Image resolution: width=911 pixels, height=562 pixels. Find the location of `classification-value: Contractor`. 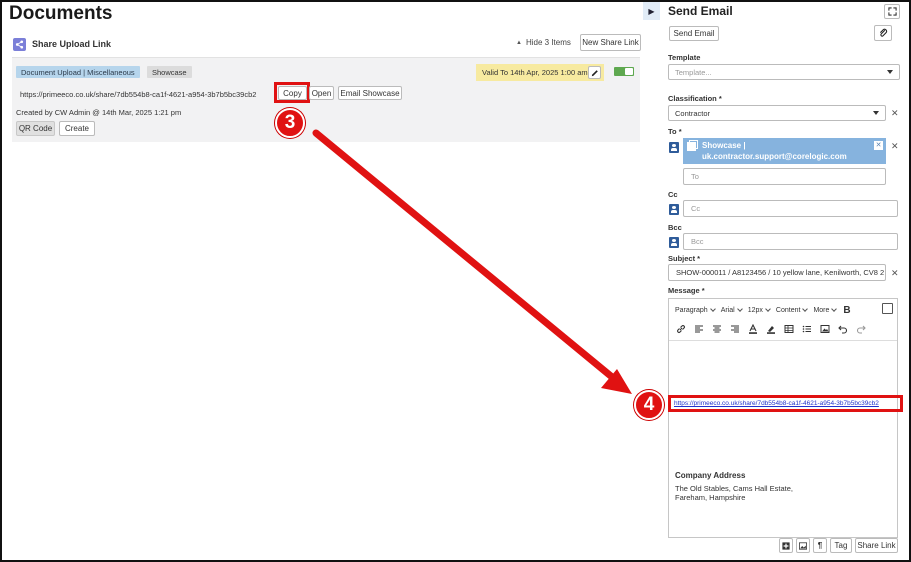

classification-value: Contractor is located at coordinates (693, 113).